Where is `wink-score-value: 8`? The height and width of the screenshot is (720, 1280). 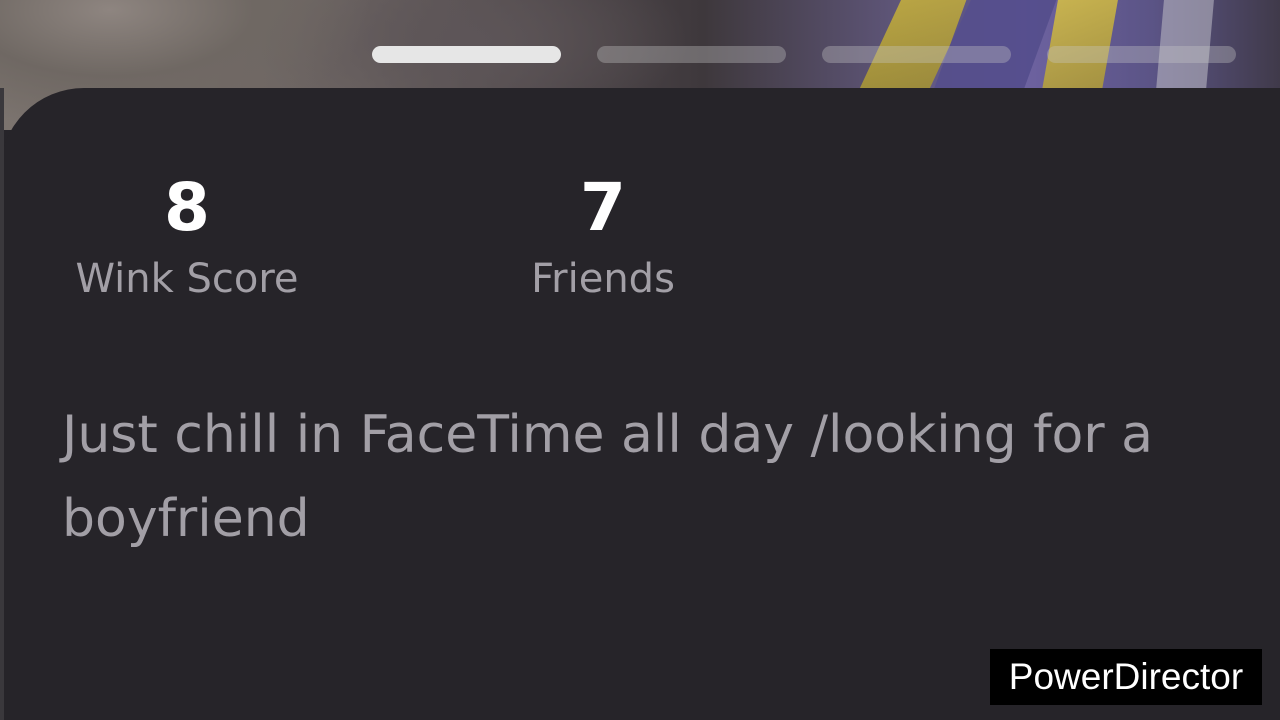 wink-score-value: 8 is located at coordinates (187, 207).